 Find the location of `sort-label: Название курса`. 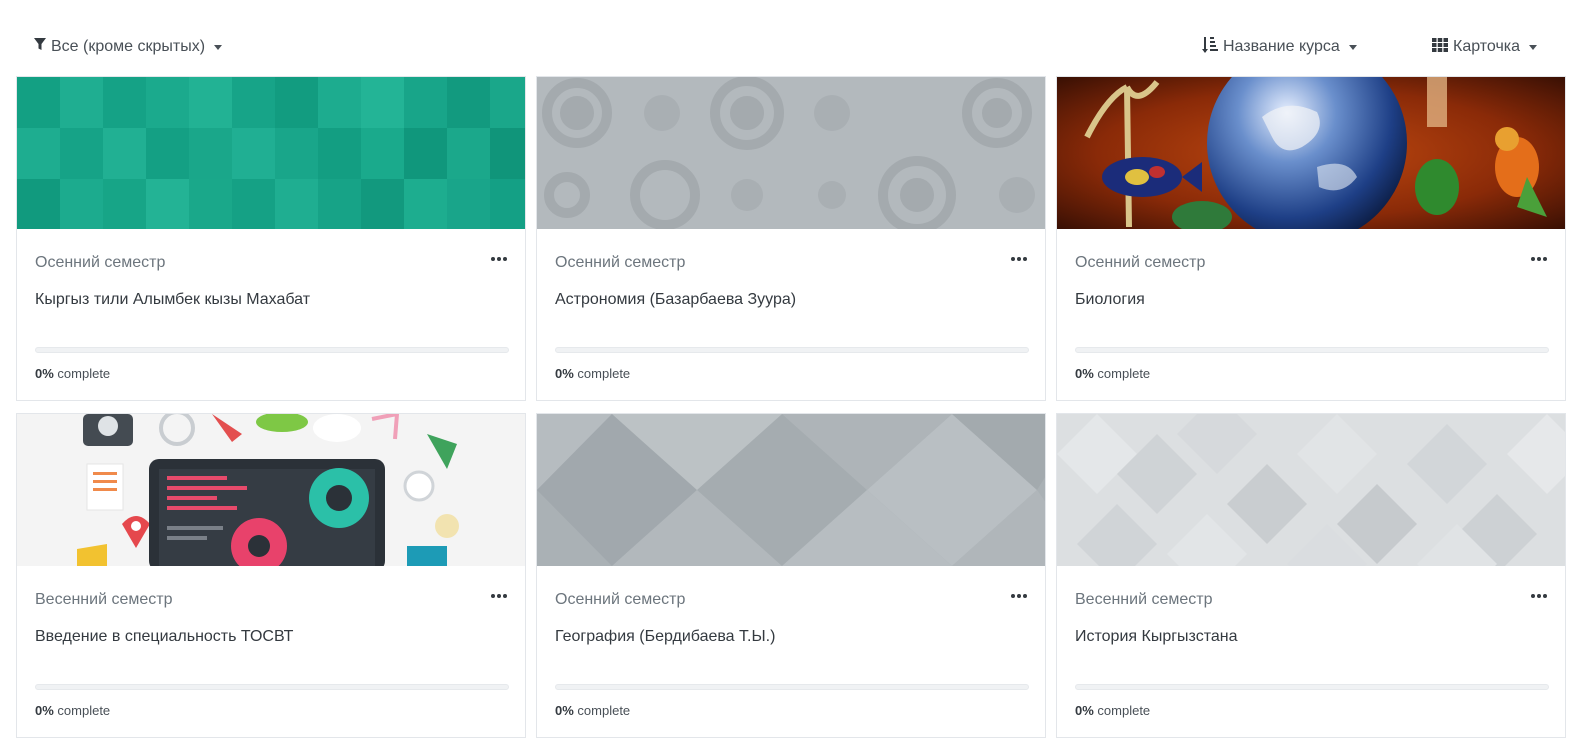

sort-label: Название курса is located at coordinates (1281, 46).